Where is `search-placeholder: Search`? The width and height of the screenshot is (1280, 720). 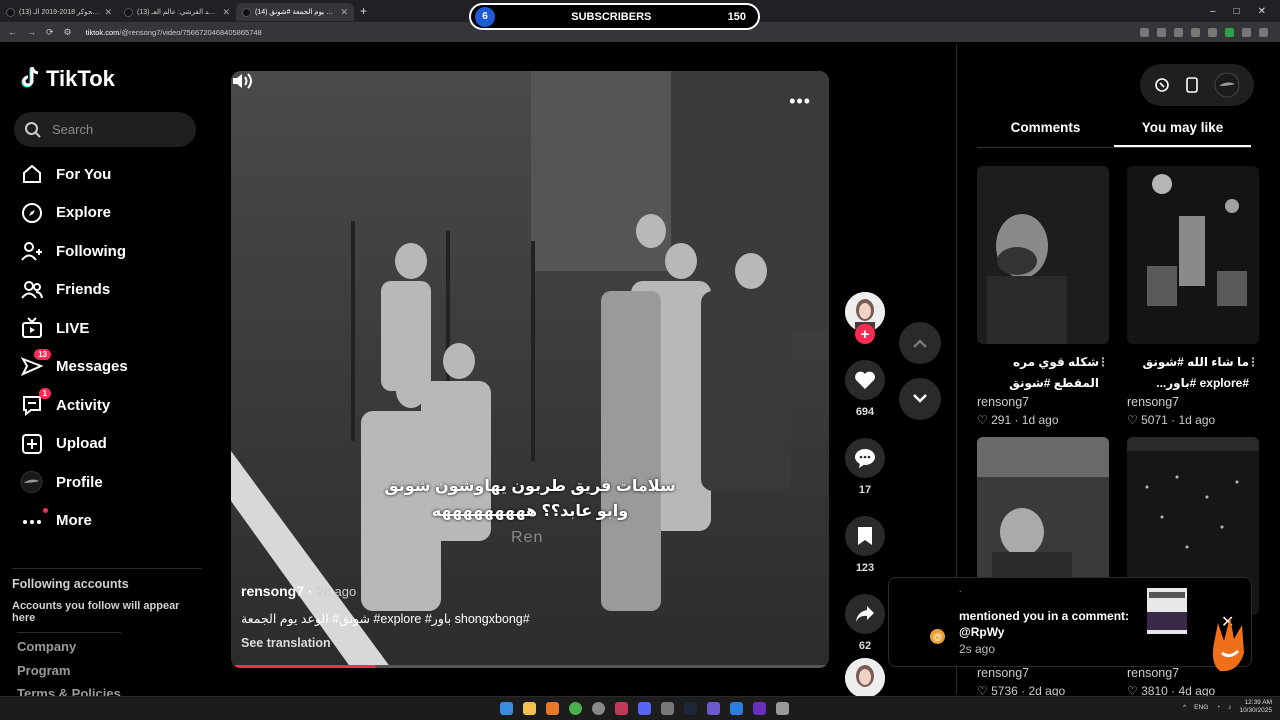
search-placeholder: Search is located at coordinates (73, 129).